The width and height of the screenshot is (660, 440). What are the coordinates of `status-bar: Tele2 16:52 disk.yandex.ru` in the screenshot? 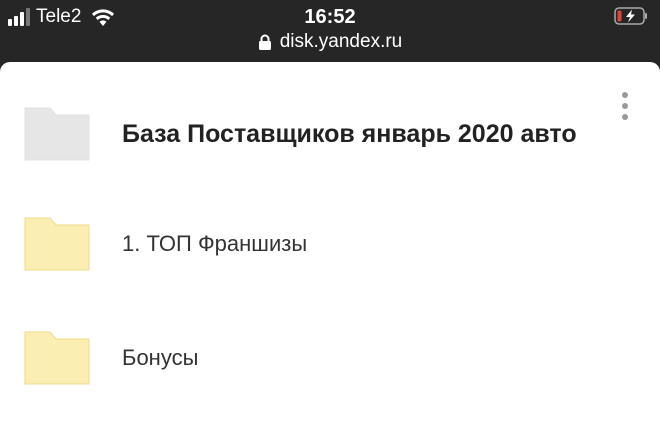 It's located at (330, 30).